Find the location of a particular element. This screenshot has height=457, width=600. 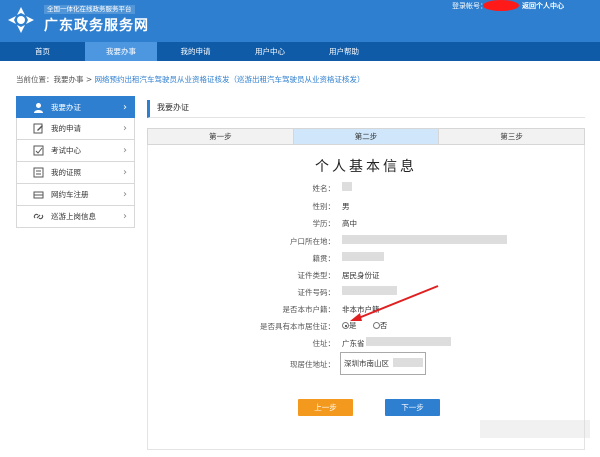

native-place-label: 籍贯： is located at coordinates (324, 258).